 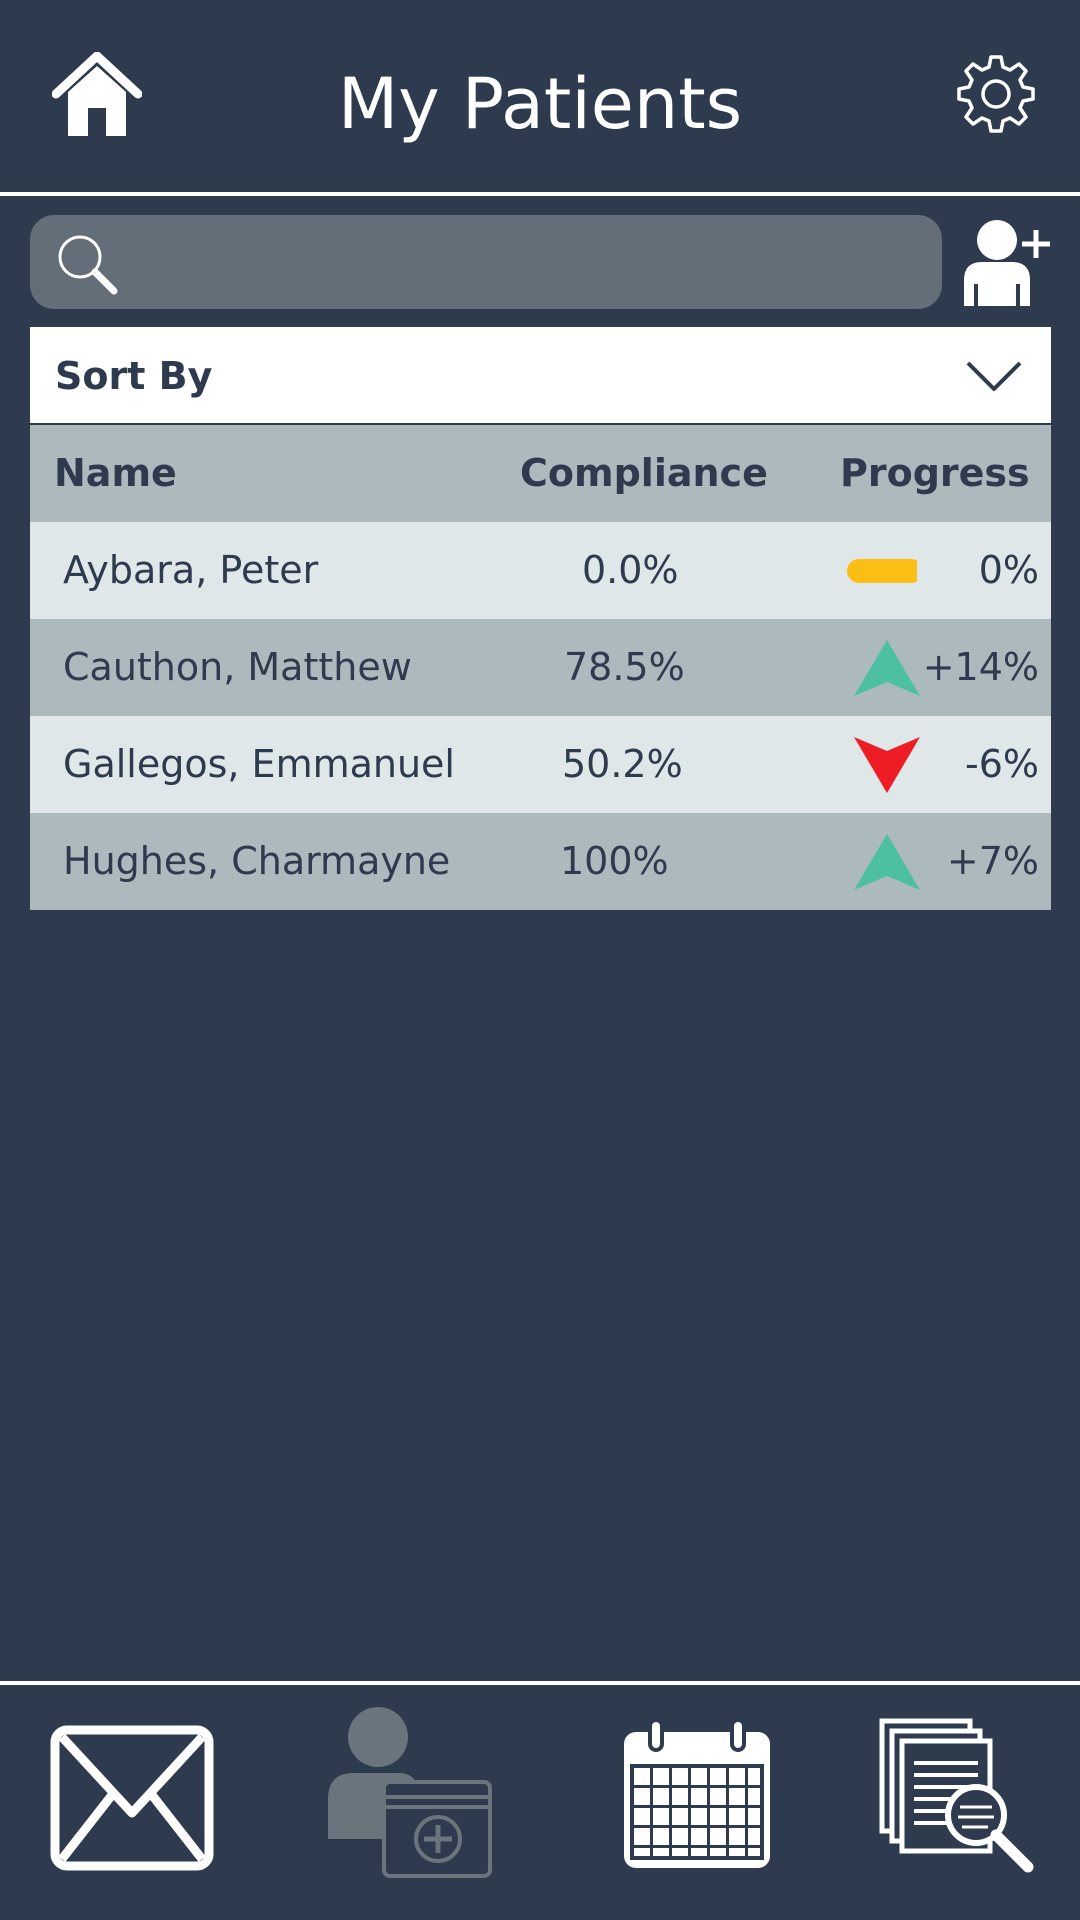 What do you see at coordinates (994, 376) in the screenshot?
I see `chevron-down-icon` at bounding box center [994, 376].